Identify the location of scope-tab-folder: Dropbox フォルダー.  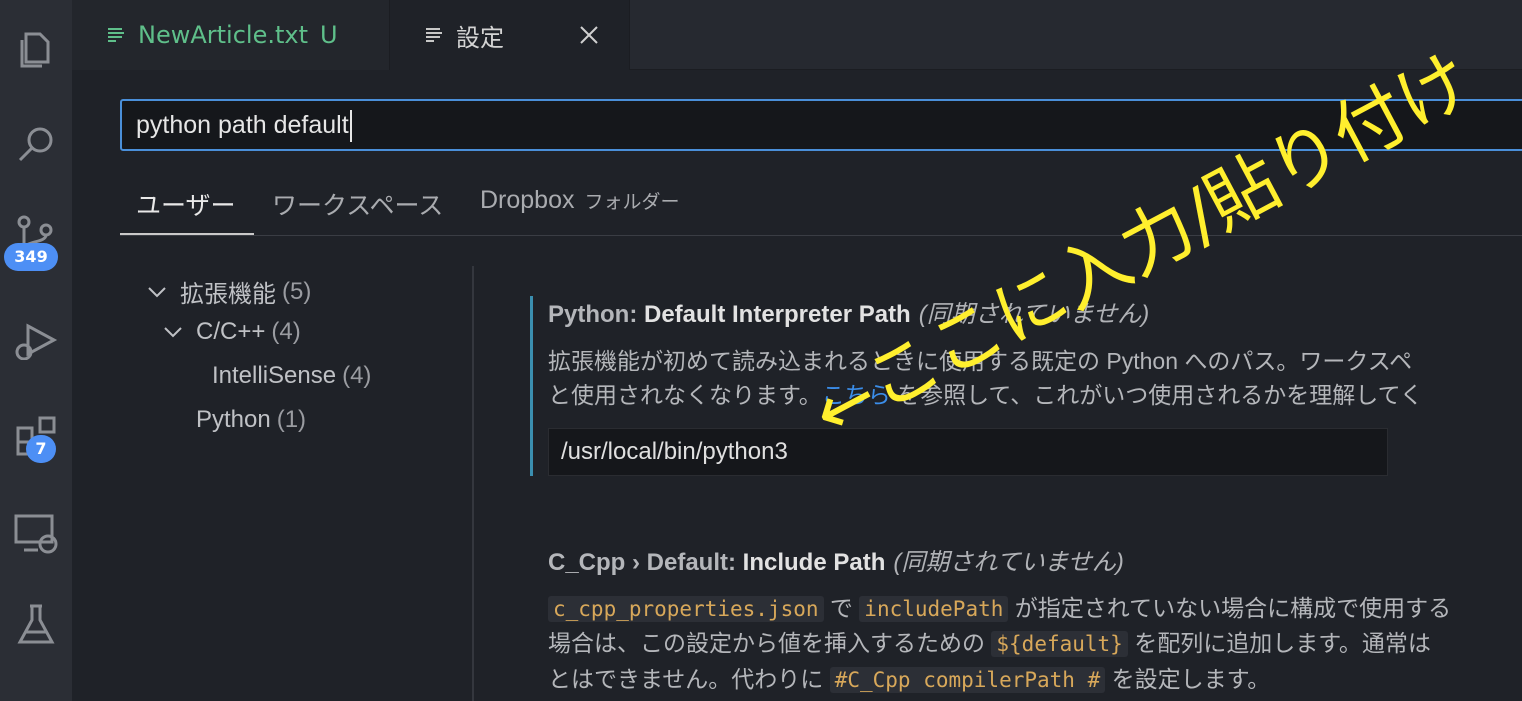
(580, 200).